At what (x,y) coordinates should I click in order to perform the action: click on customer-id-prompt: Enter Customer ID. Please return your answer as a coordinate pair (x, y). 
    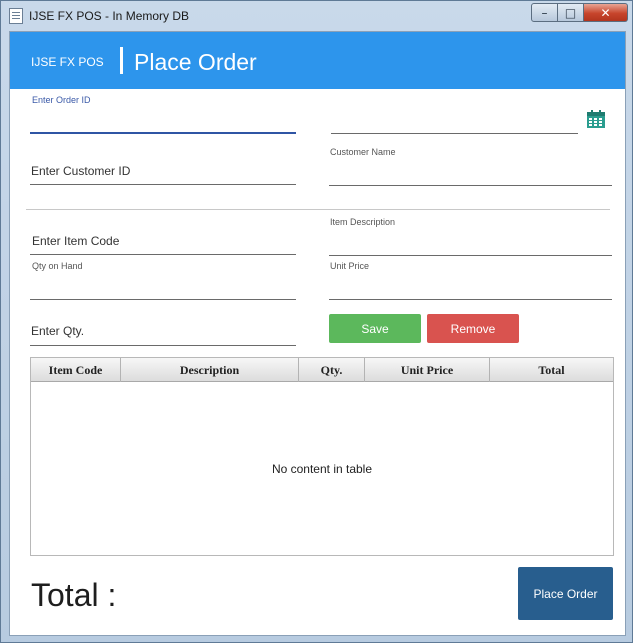
    Looking at the image, I should click on (81, 171).